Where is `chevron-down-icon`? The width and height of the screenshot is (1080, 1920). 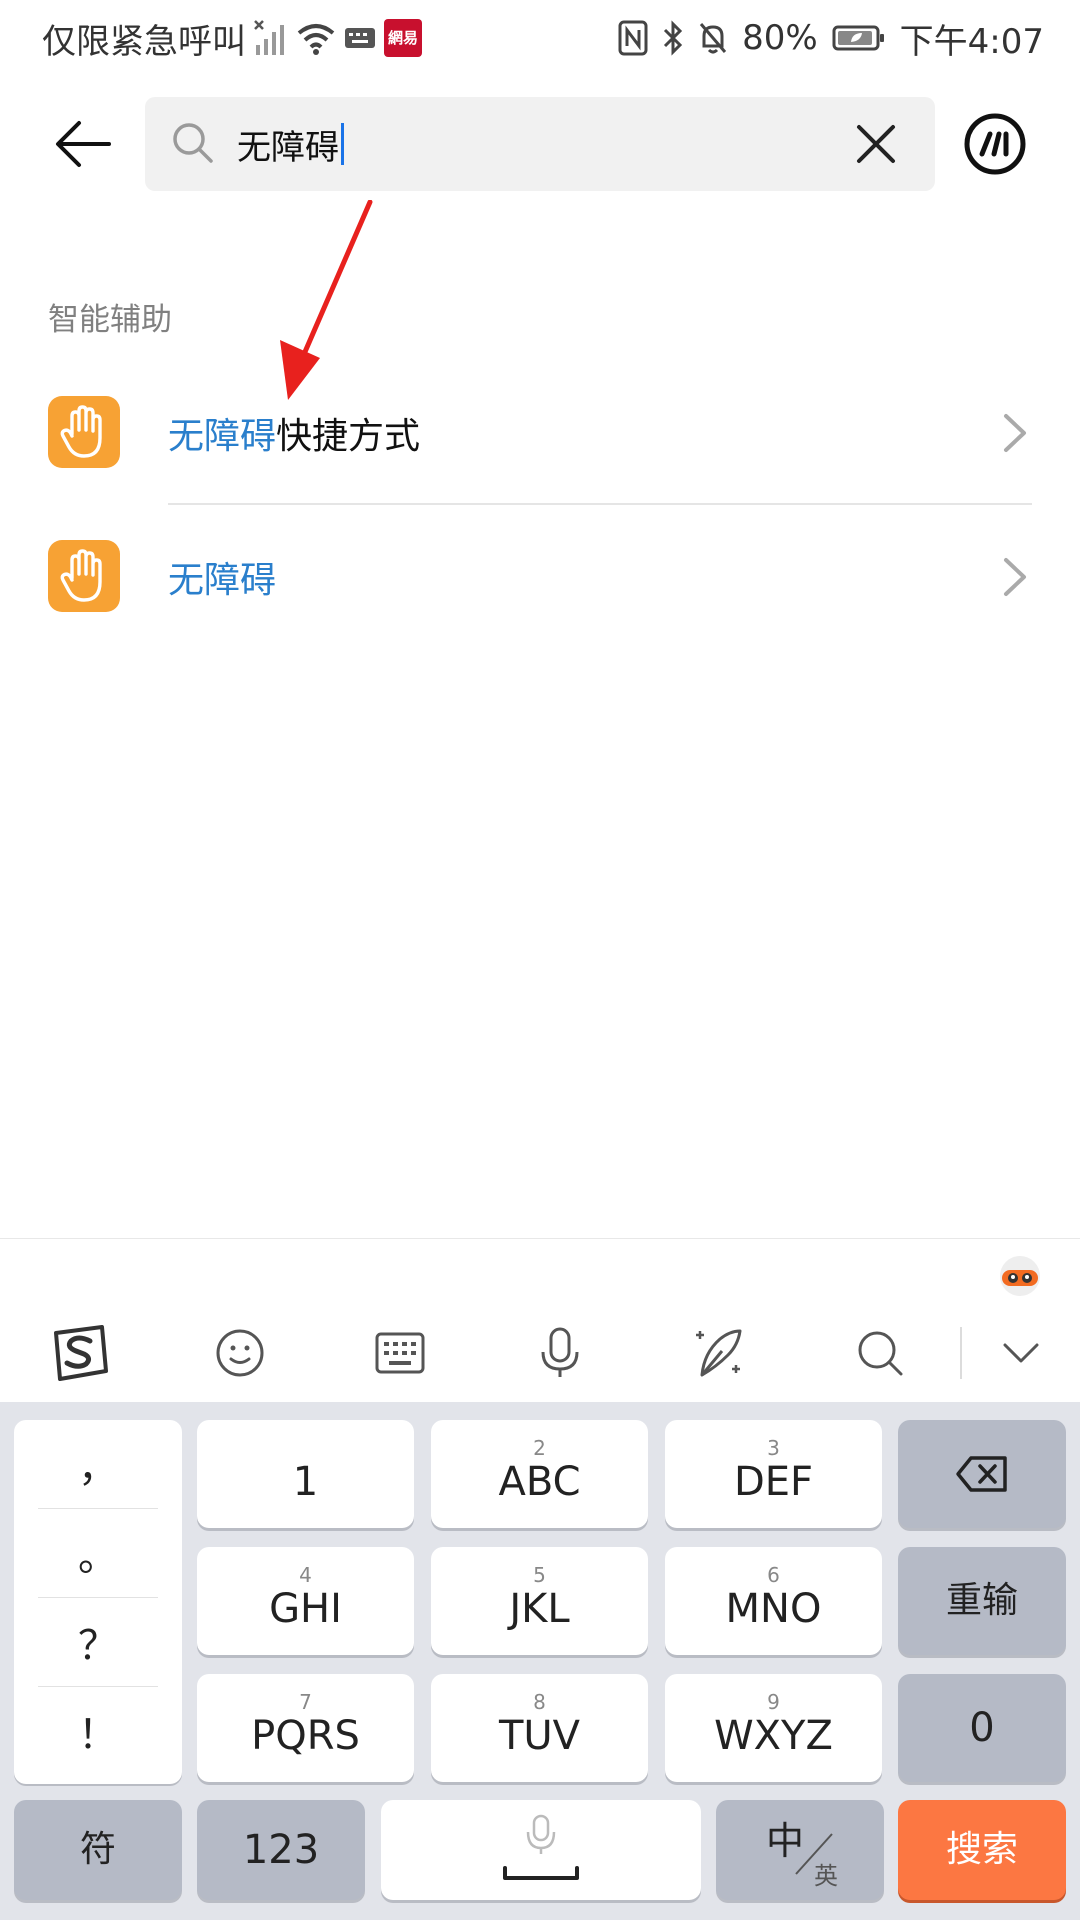 chevron-down-icon is located at coordinates (1021, 1352).